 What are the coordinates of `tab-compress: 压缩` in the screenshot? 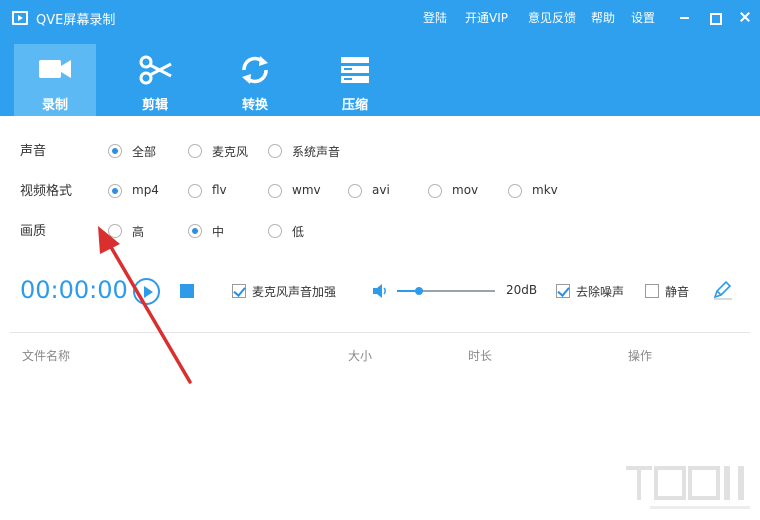 It's located at (355, 80).